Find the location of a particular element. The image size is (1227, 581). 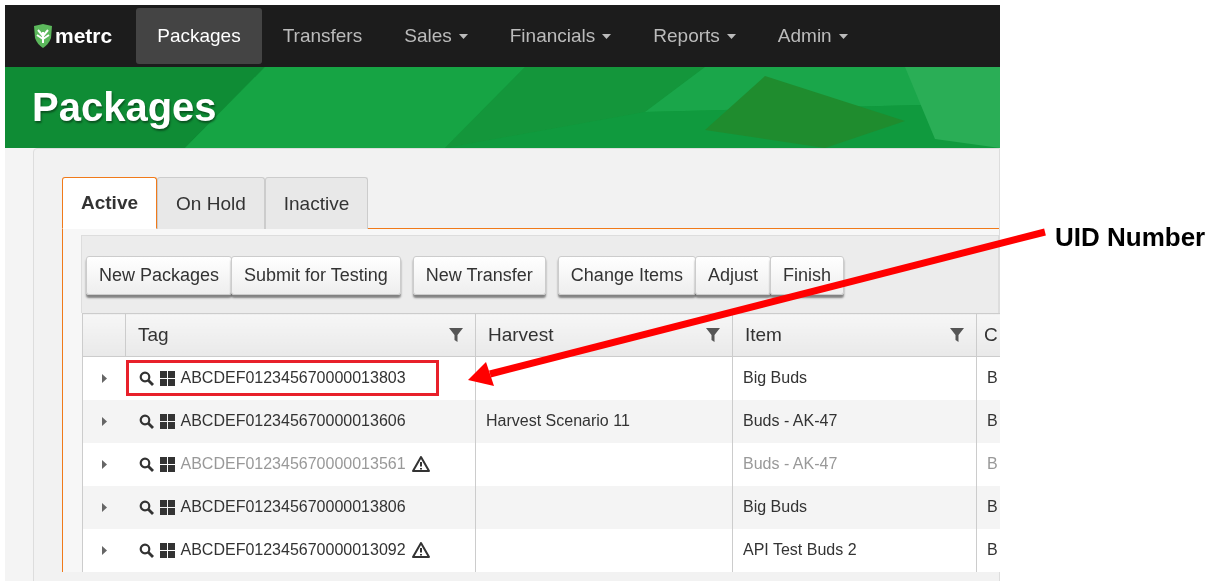

tag-number: ABCDEF012345670000013606 is located at coordinates (293, 421).